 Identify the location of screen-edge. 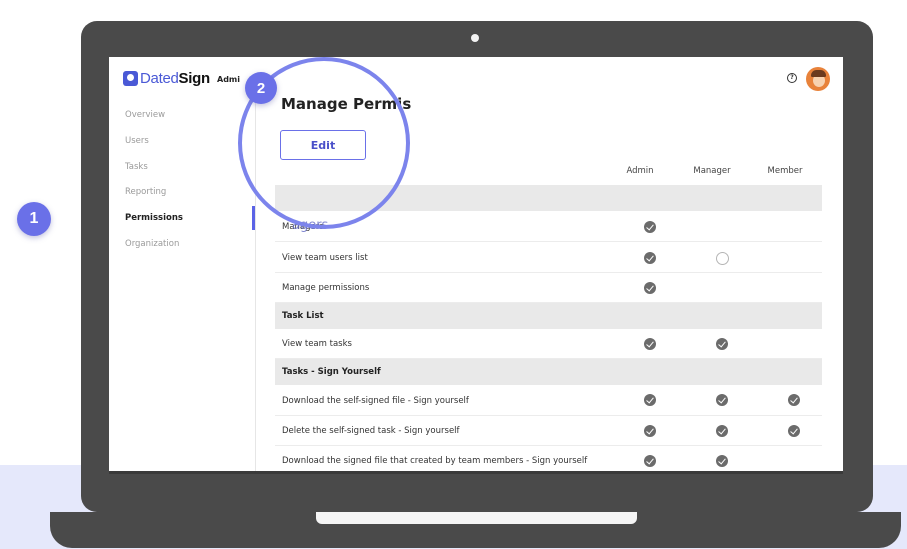
(476, 472).